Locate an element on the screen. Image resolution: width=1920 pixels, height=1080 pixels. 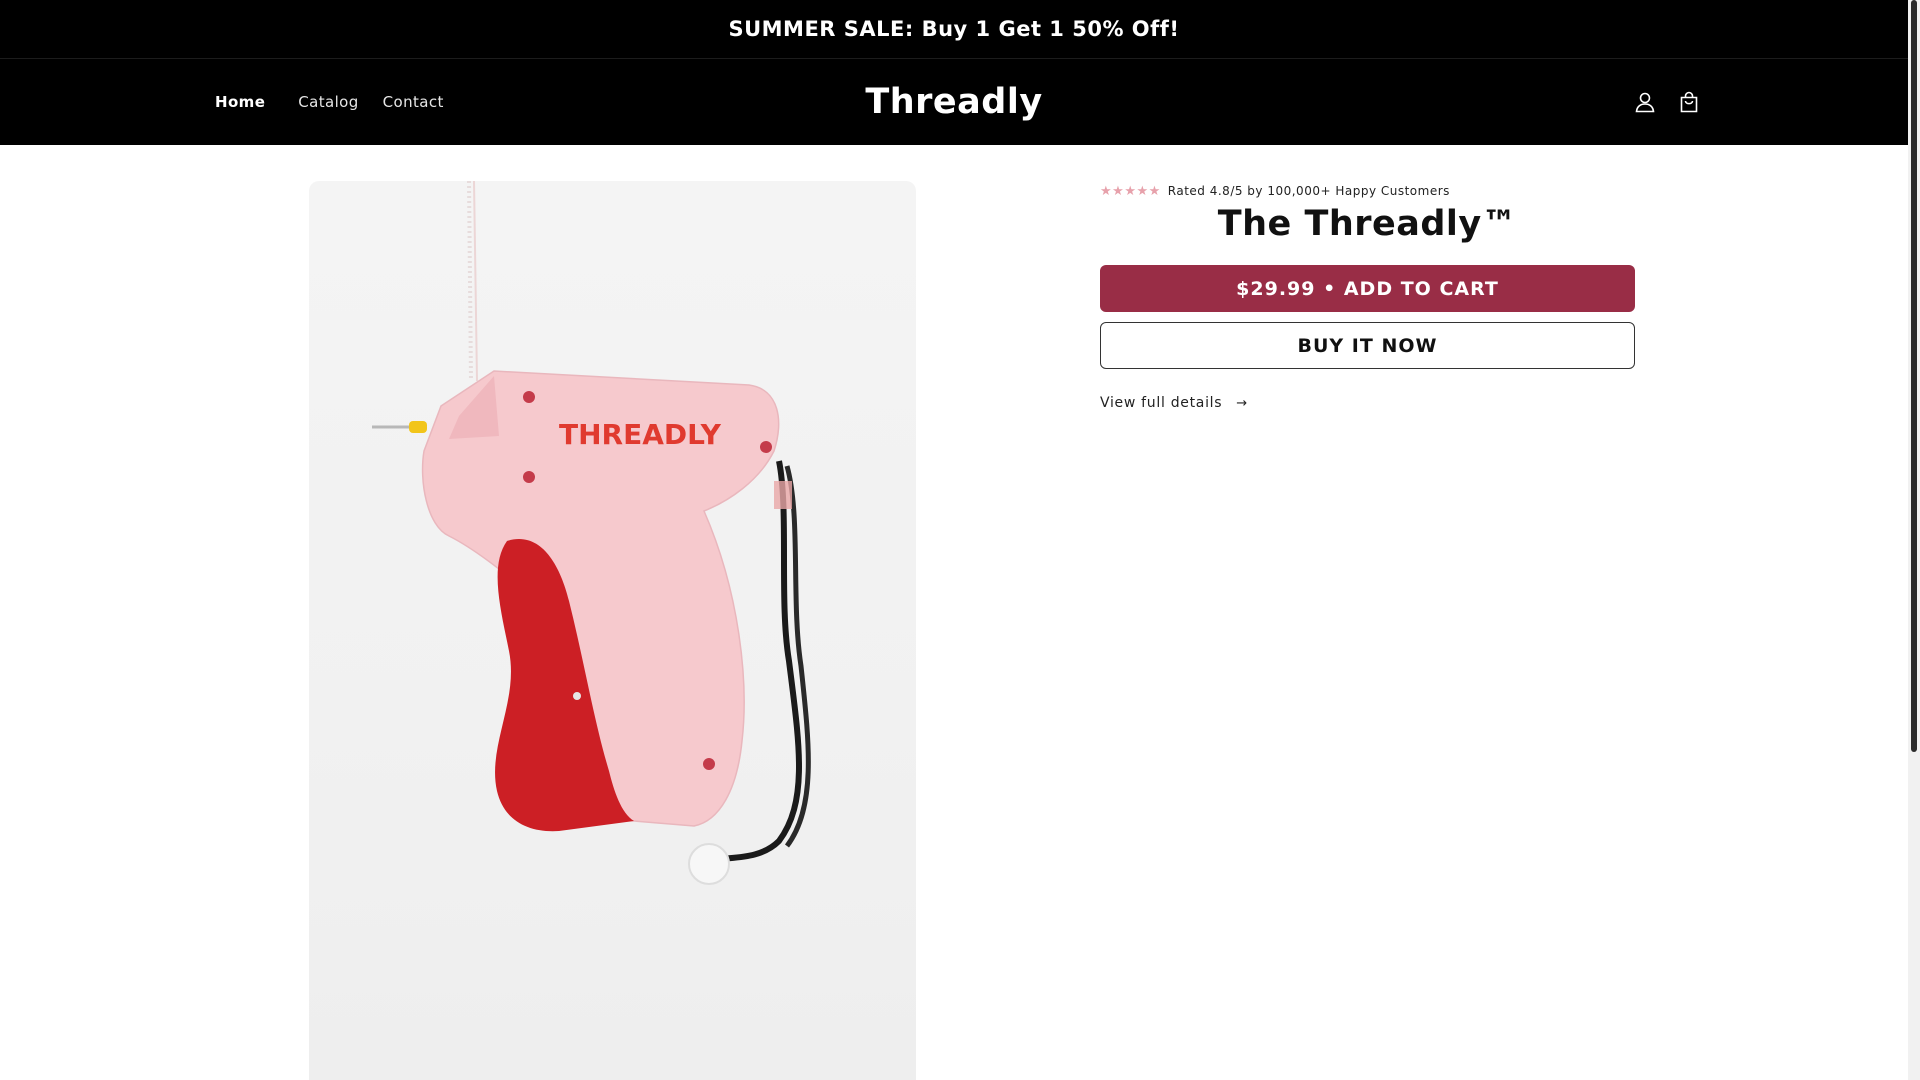
buy-it-now-button: BUY IT NOW is located at coordinates (1367, 345).